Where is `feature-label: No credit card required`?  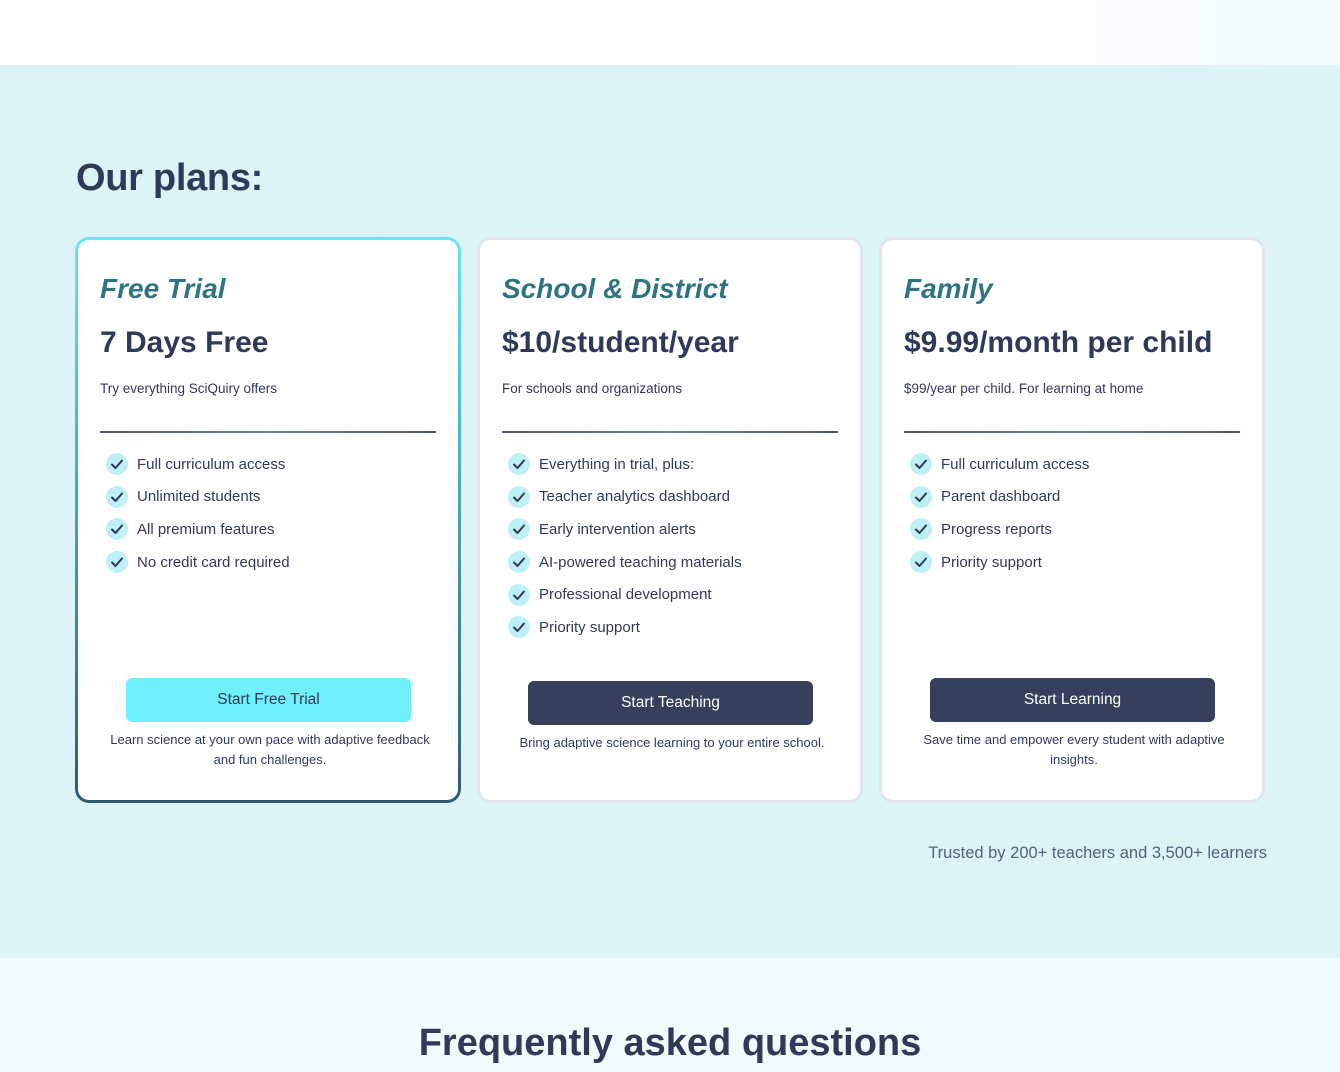
feature-label: No credit card required is located at coordinates (213, 562).